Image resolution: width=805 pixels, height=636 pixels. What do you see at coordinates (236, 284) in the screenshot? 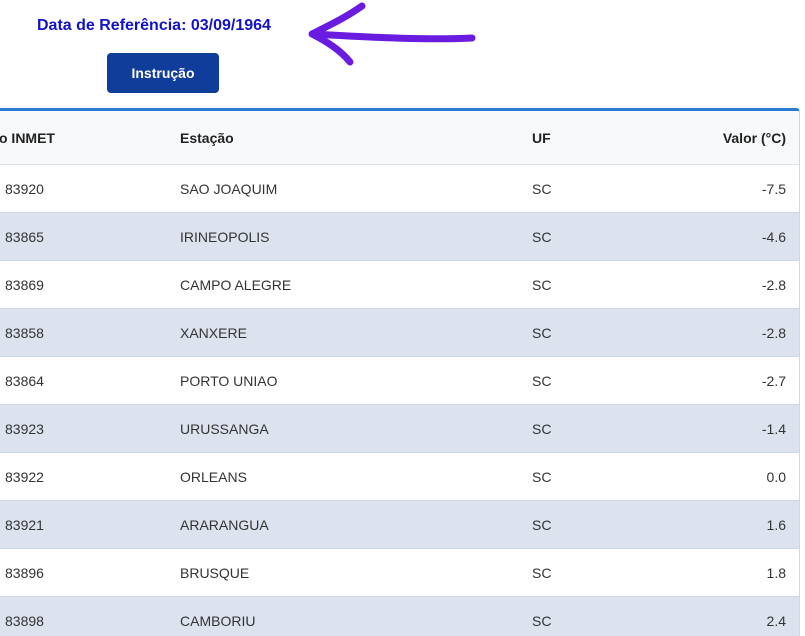
I see `cell-station: CAMPO ALEGRE` at bounding box center [236, 284].